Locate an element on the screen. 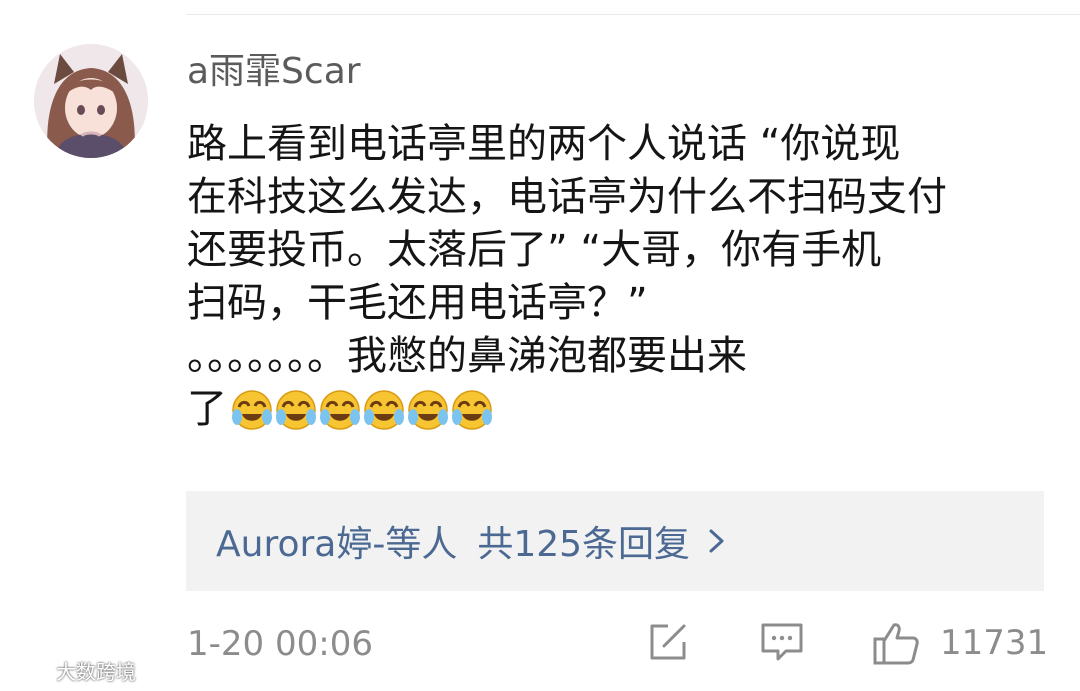 This screenshot has height=691, width=1080. comment-line: 在科技这么发达，电话亭为什么不扫码支付 is located at coordinates (567, 197).